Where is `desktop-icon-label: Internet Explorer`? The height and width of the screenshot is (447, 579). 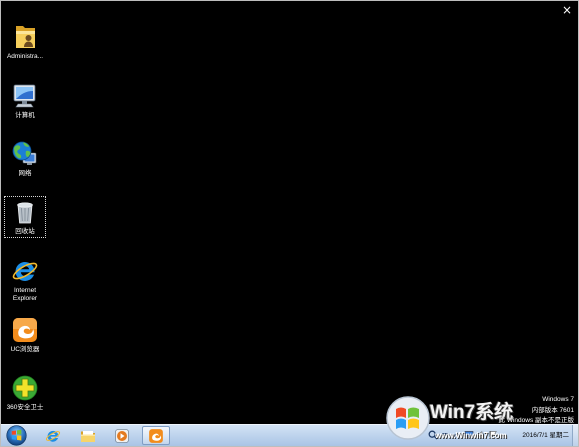
desktop-icon-label: Internet Explorer is located at coordinates (25, 294).